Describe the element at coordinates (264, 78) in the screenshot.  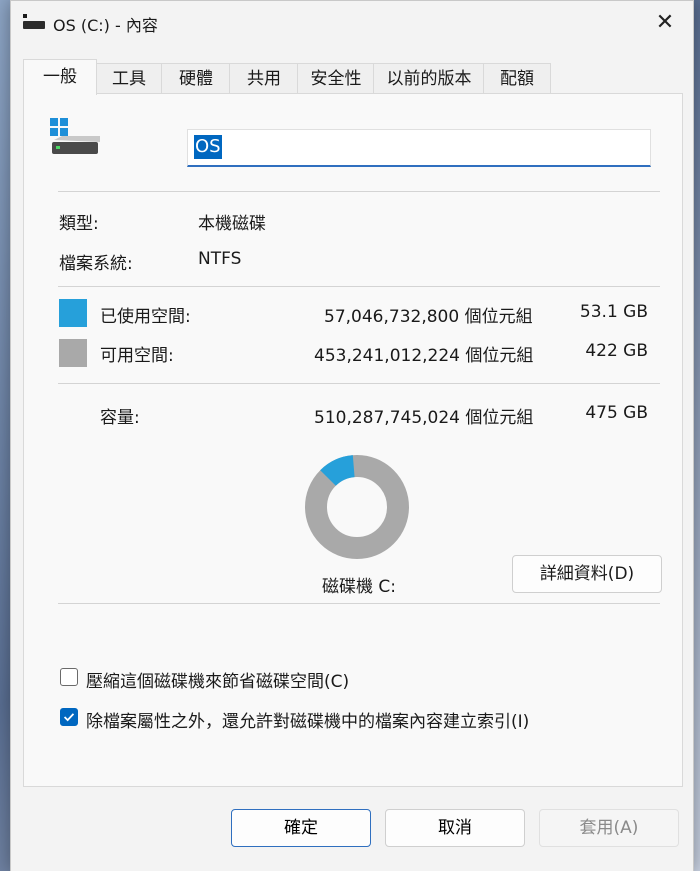
I see `tab-sharing: 共用` at that location.